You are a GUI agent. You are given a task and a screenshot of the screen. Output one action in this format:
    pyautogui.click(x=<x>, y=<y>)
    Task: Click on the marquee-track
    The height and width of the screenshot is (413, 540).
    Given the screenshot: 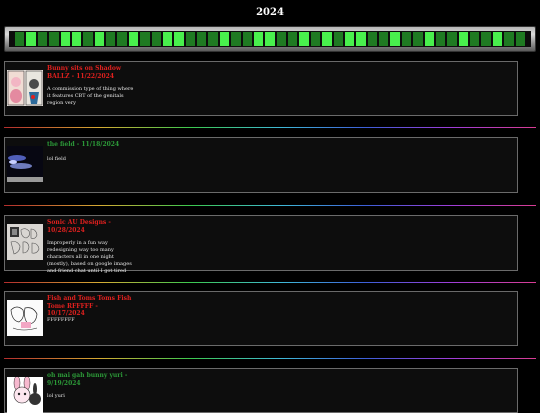 What is the action you would take?
    pyautogui.click(x=270, y=39)
    